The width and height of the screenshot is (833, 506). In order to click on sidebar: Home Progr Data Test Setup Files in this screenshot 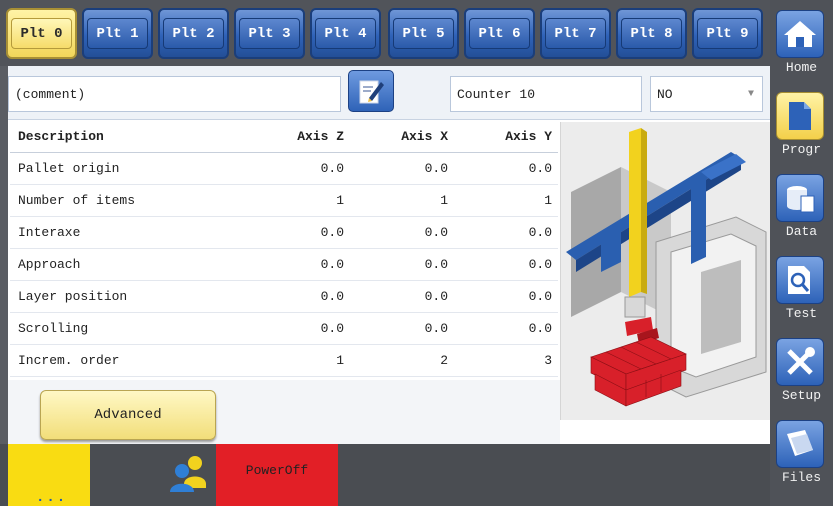, I will do `click(801, 253)`.